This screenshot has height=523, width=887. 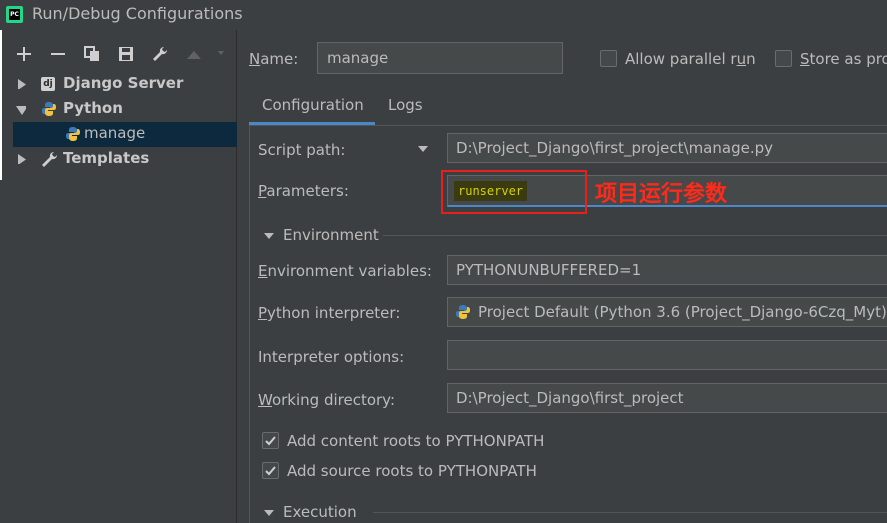 I want to click on edit-templates-button, so click(x=160, y=54).